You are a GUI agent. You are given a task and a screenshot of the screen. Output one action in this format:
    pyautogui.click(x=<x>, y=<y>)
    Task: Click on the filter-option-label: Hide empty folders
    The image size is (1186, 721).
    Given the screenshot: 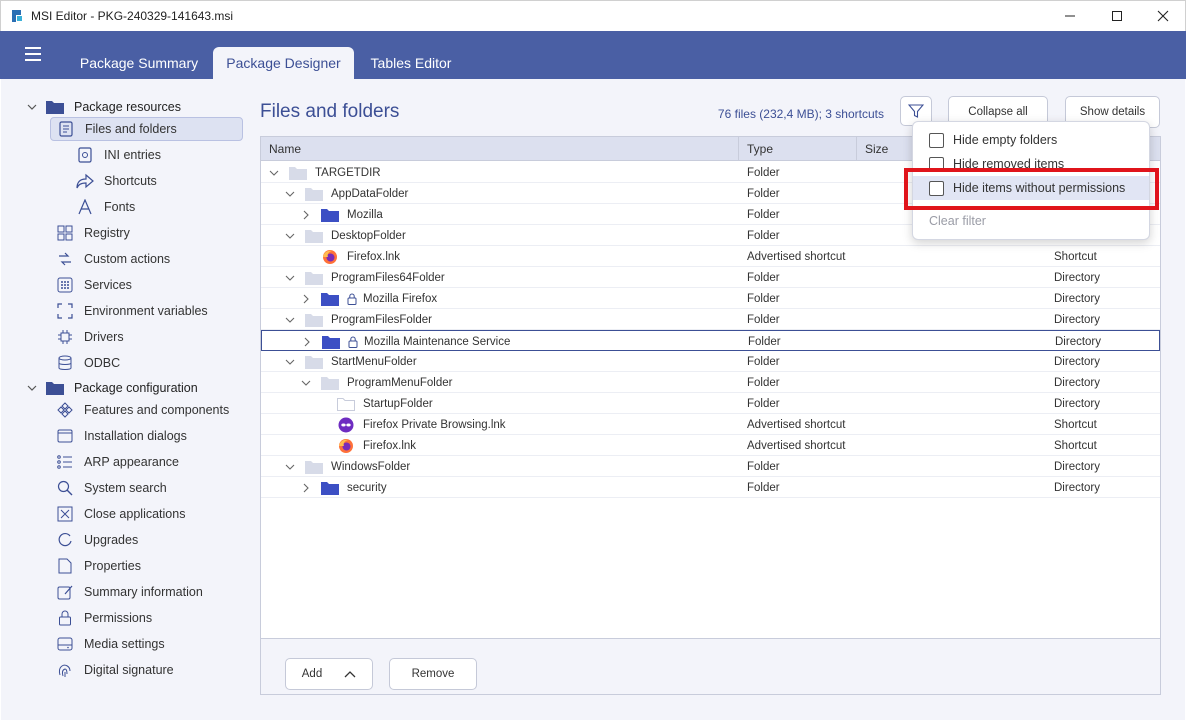 What is the action you would take?
    pyautogui.click(x=1005, y=140)
    